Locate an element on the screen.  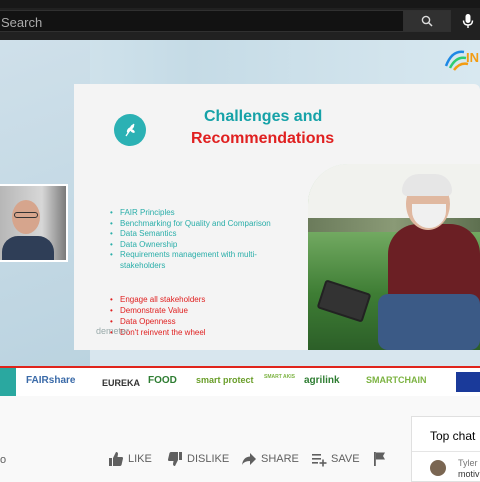
speaker-shirt is located at coordinates (28, 248).